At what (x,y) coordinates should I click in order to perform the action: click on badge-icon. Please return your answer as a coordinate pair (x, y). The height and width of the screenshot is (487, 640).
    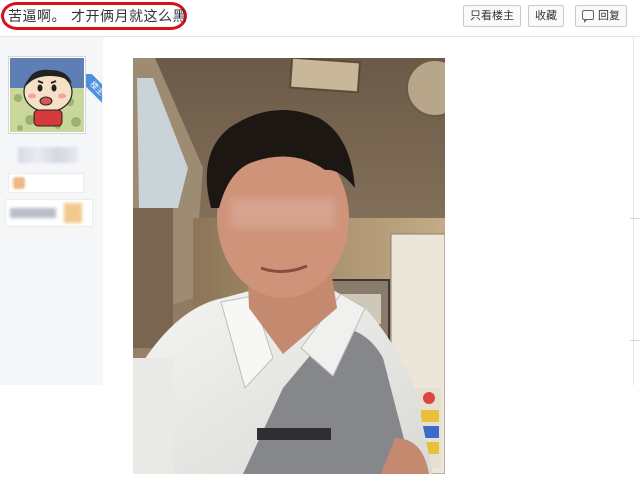
    Looking at the image, I should click on (73, 213).